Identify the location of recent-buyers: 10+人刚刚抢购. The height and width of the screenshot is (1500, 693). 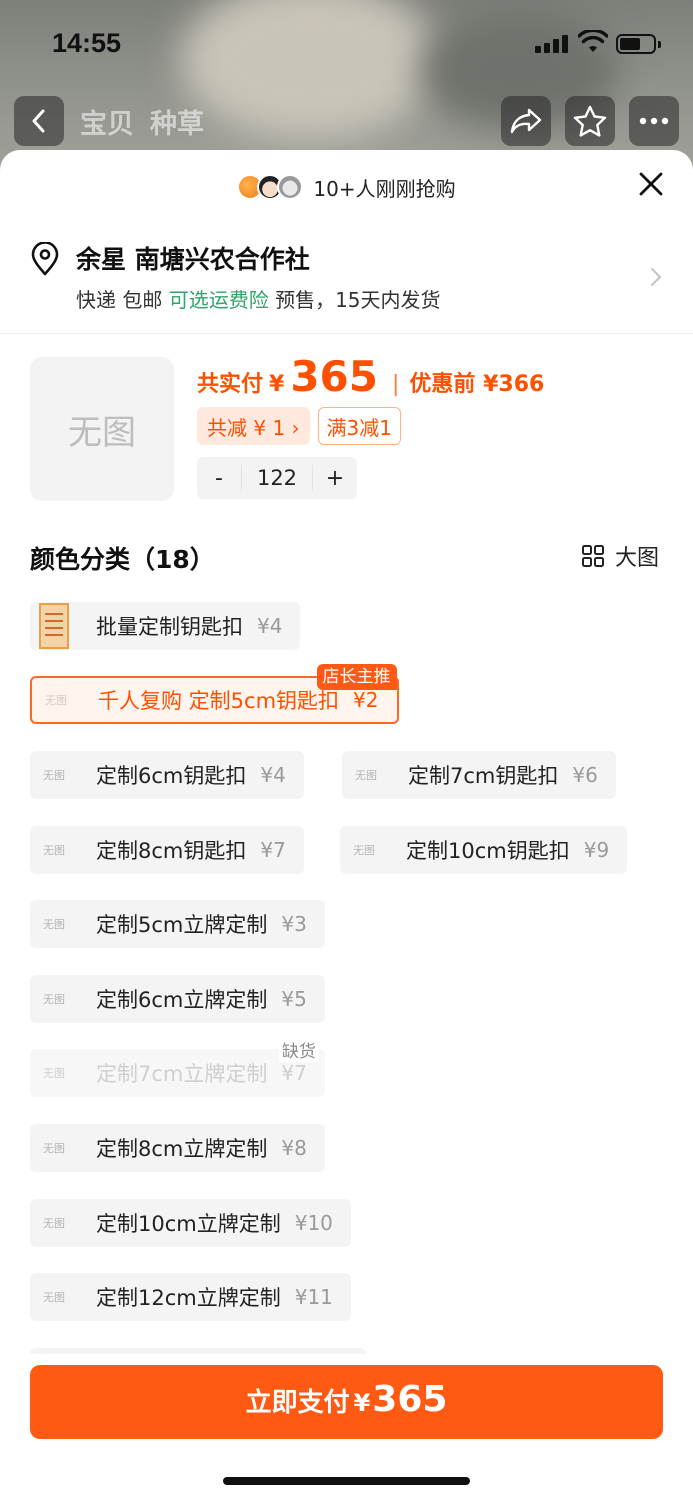
(346, 187).